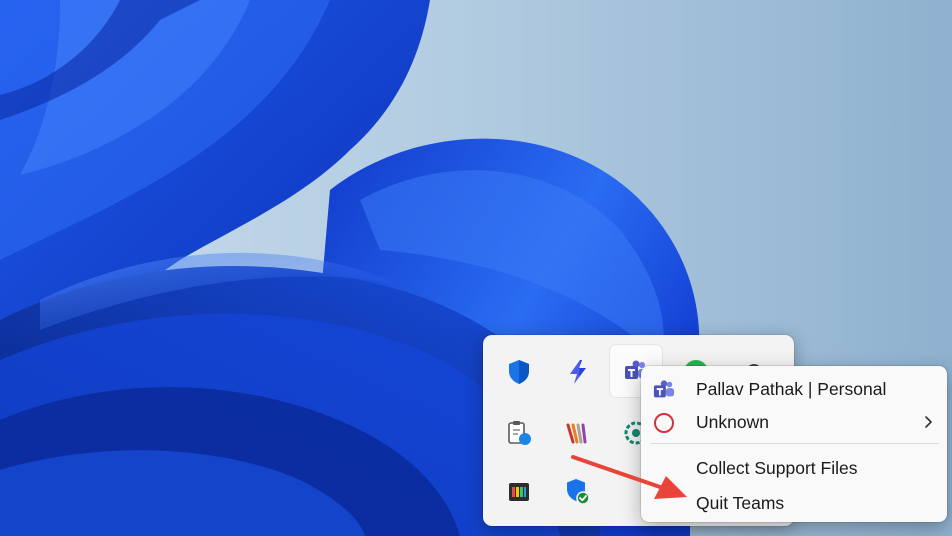 The image size is (952, 536). Describe the element at coordinates (794, 503) in the screenshot. I see `menu-item-quit-teams: Quit Teams` at that location.